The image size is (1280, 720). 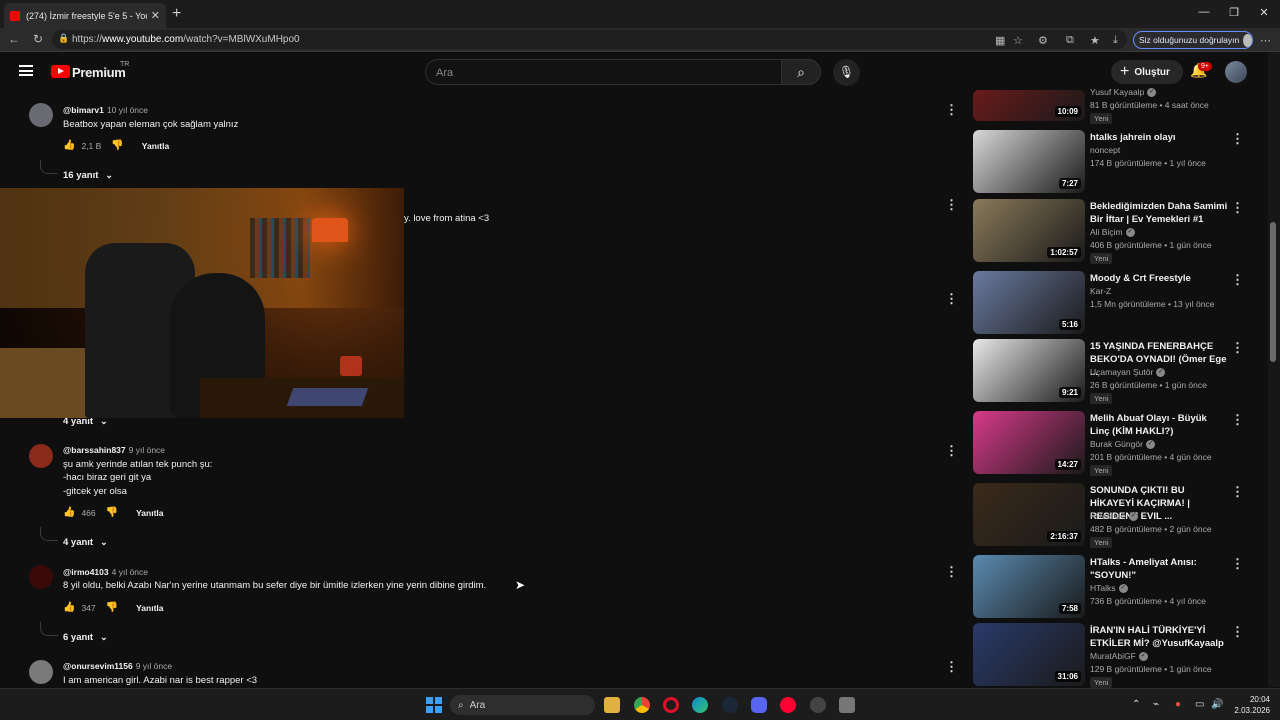 What do you see at coordinates (1273, 292) in the screenshot?
I see `scrollbar-thumb` at bounding box center [1273, 292].